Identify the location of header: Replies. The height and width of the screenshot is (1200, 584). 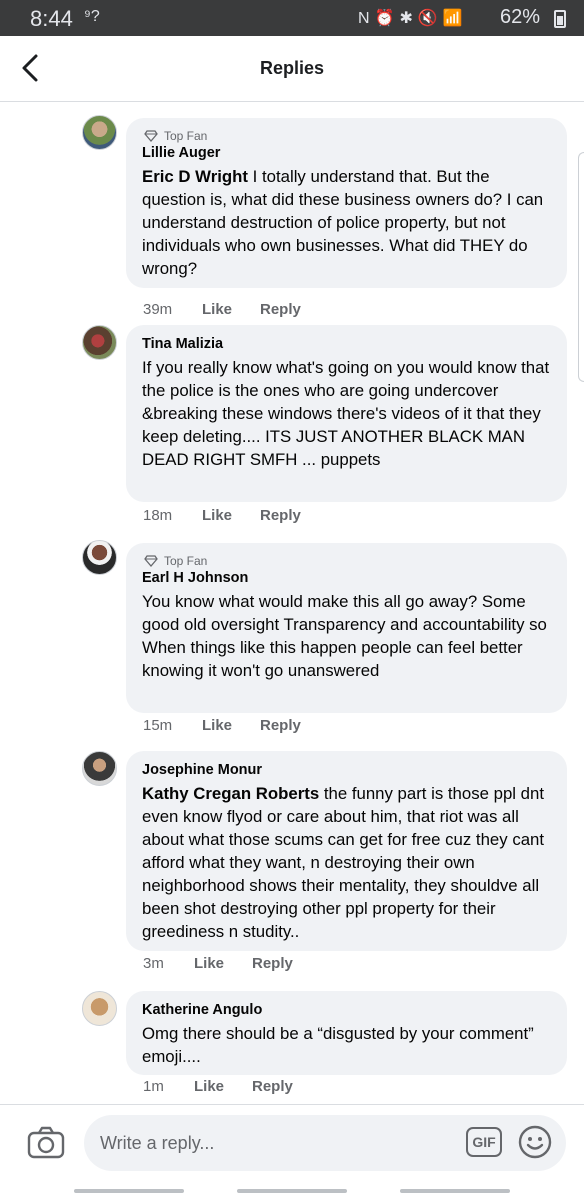
(292, 69).